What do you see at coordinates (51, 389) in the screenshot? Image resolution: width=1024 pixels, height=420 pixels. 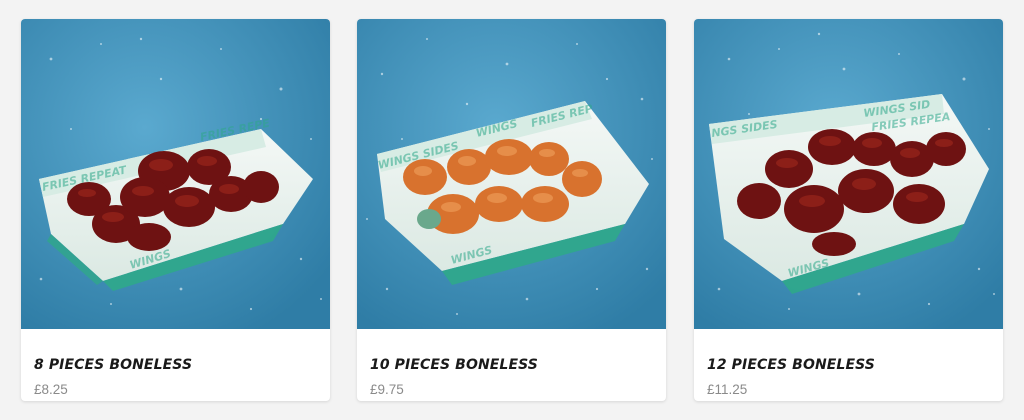 I see `product-price: £8.25` at bounding box center [51, 389].